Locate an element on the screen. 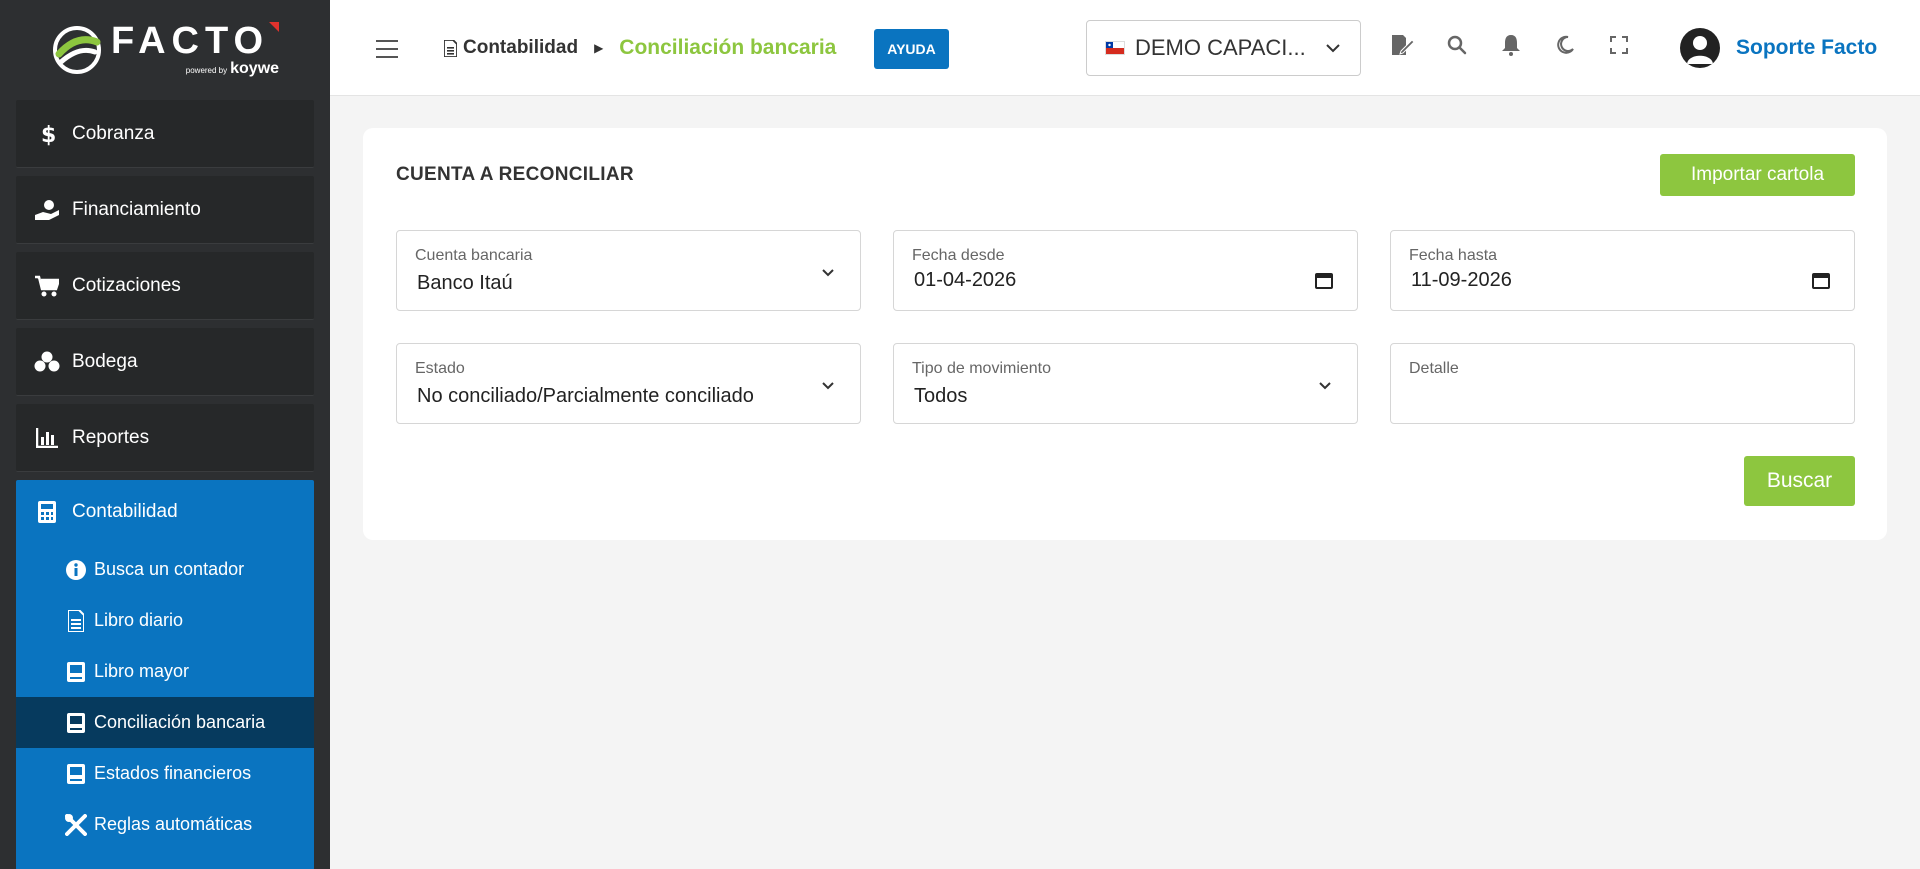 This screenshot has height=869, width=1920. sidebar-subitem-libro-mayor: Libro mayor is located at coordinates (165, 671).